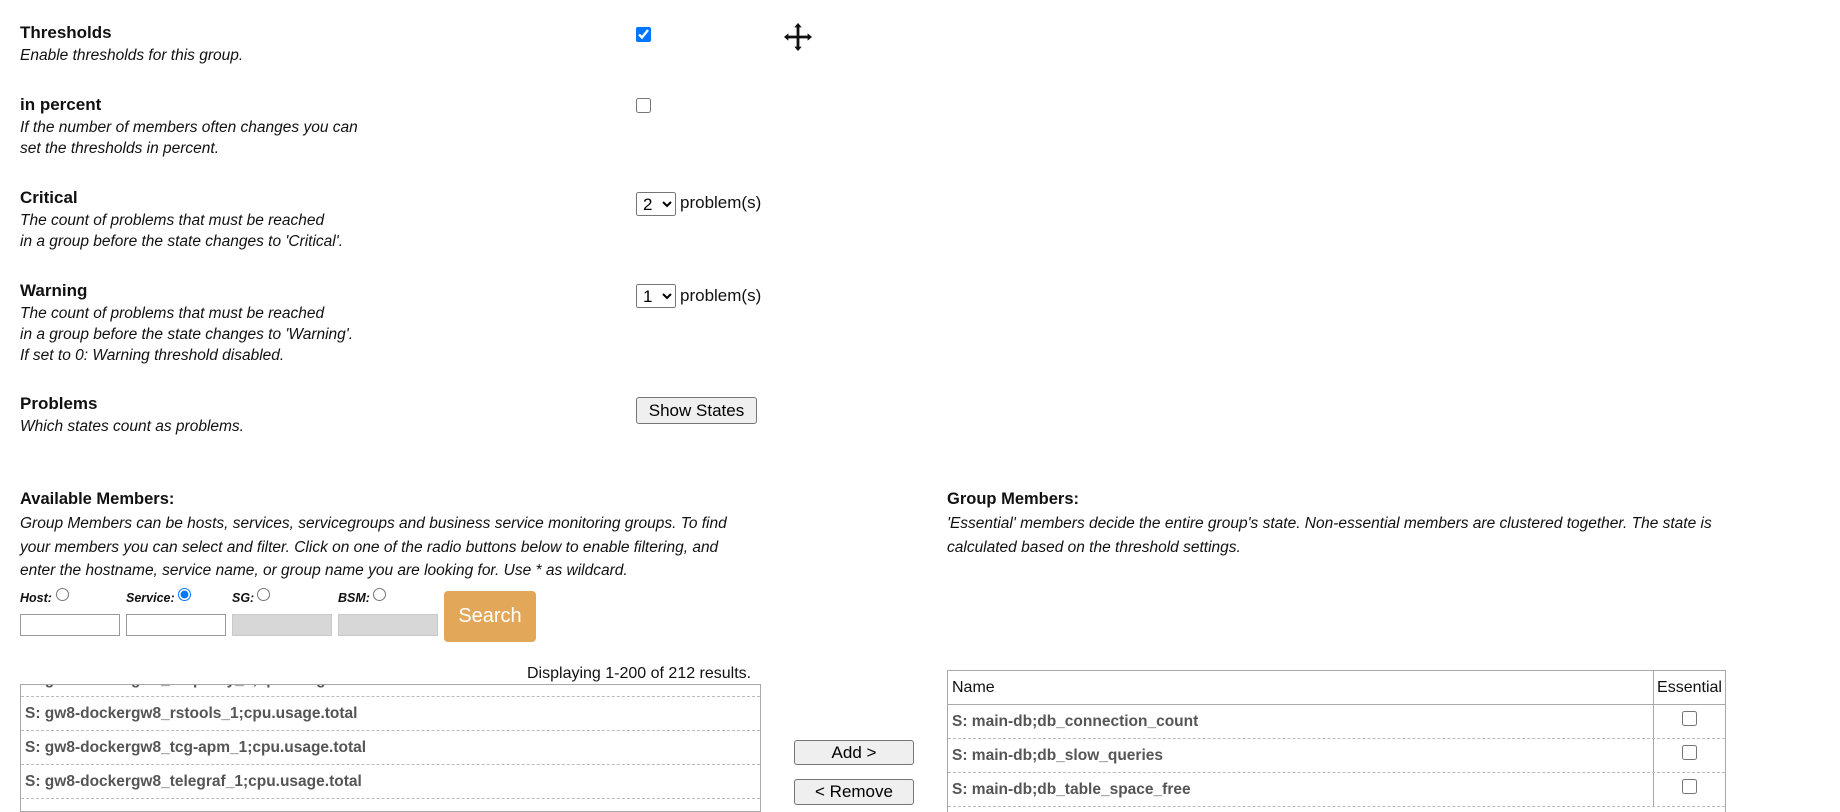  Describe the element at coordinates (696, 410) in the screenshot. I see `show-states-button: Show States` at that location.